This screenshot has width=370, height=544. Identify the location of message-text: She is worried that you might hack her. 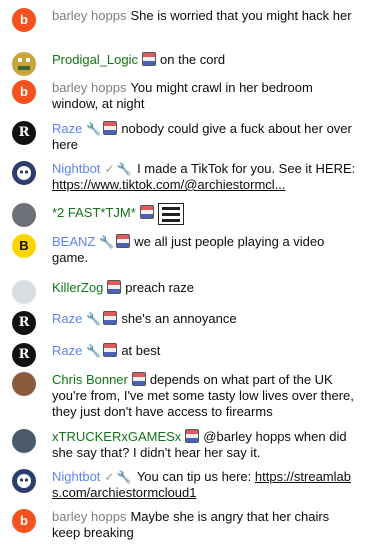
(241, 15).